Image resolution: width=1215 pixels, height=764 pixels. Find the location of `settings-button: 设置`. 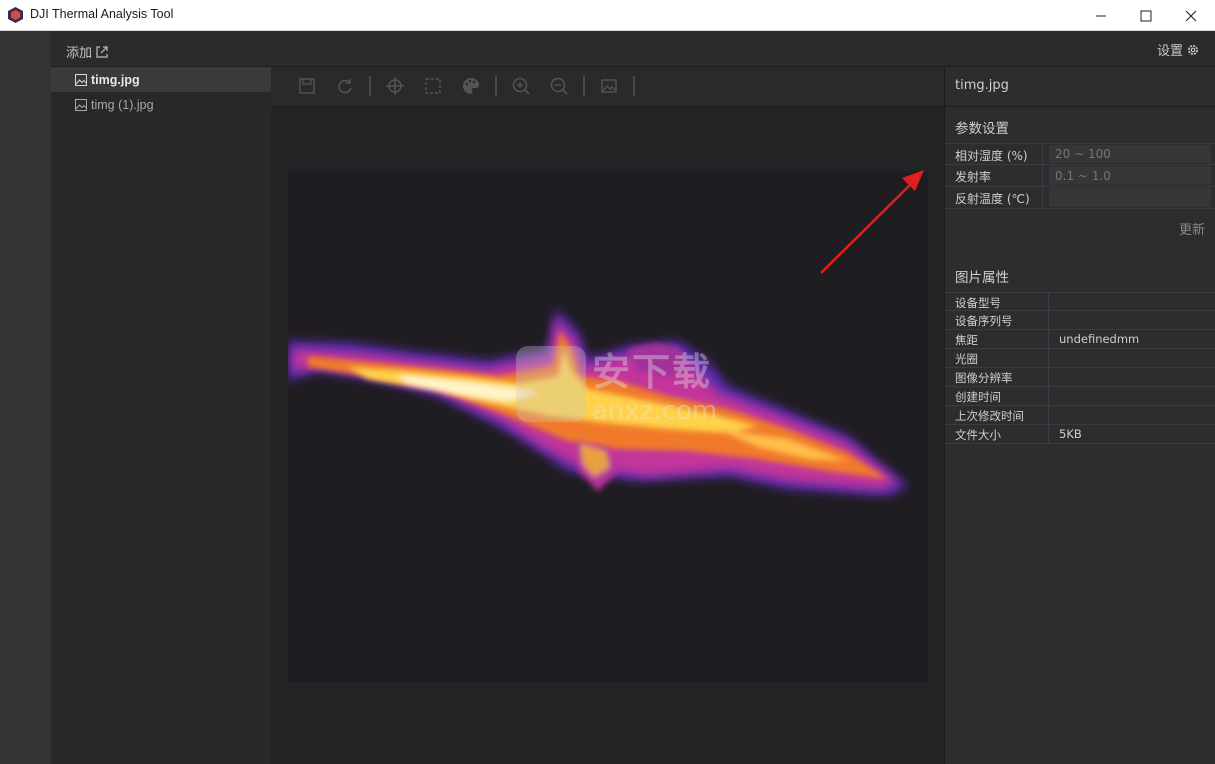

settings-button: 设置 is located at coordinates (1178, 49).